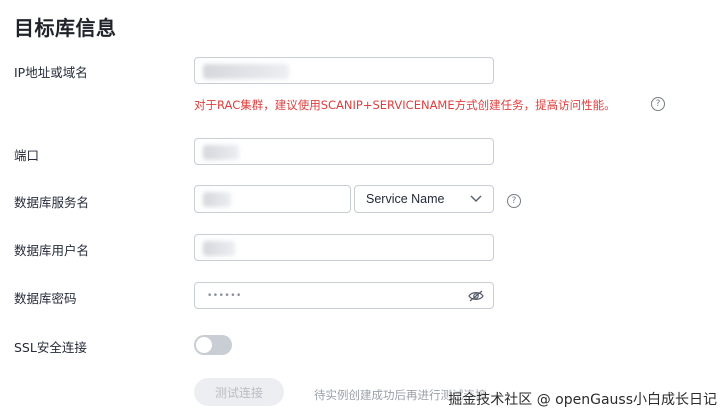  What do you see at coordinates (476, 198) in the screenshot?
I see `chevron-down-icon` at bounding box center [476, 198].